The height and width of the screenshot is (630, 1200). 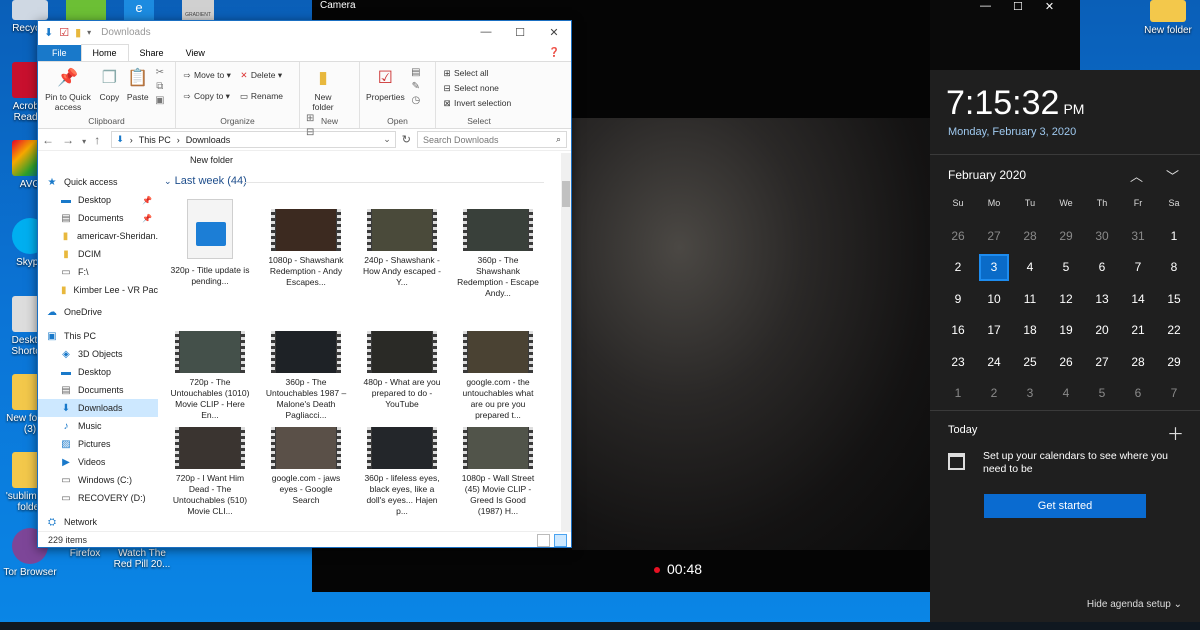 I want to click on calendar-day: 21, so click(x=1138, y=331).